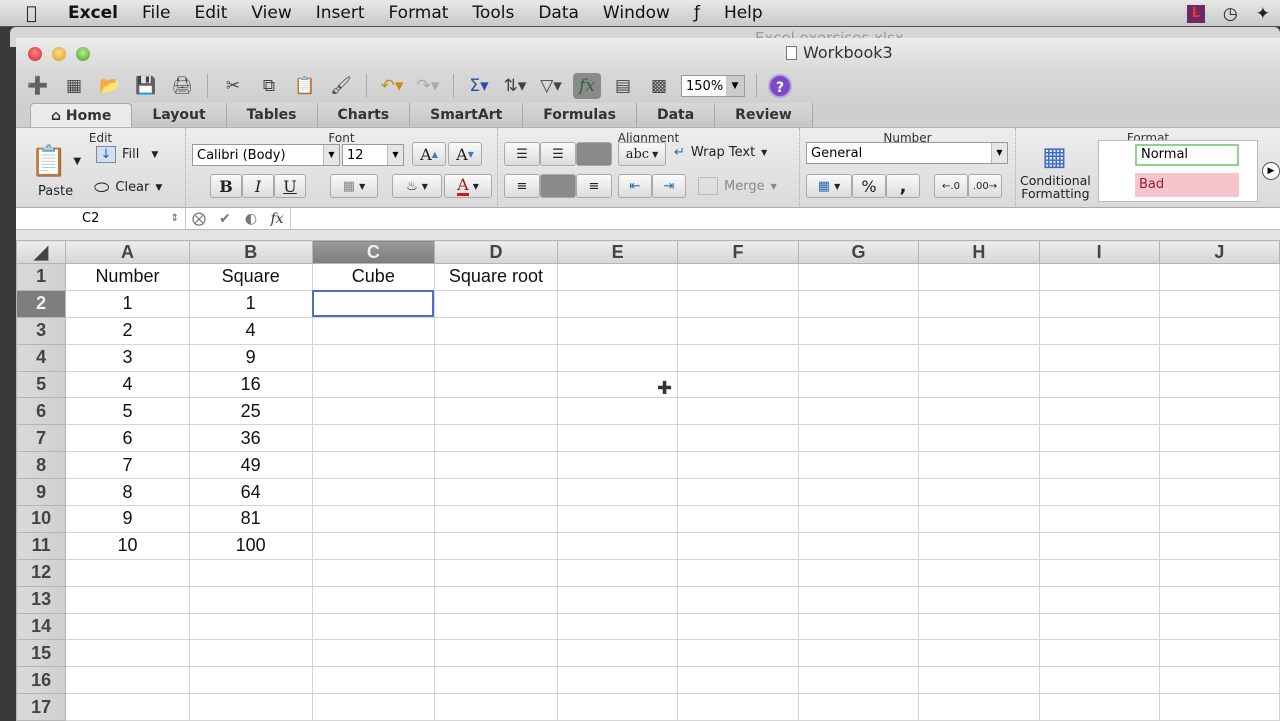 The image size is (1280, 721). Describe the element at coordinates (738, 438) in the screenshot. I see `cell-f7` at that location.